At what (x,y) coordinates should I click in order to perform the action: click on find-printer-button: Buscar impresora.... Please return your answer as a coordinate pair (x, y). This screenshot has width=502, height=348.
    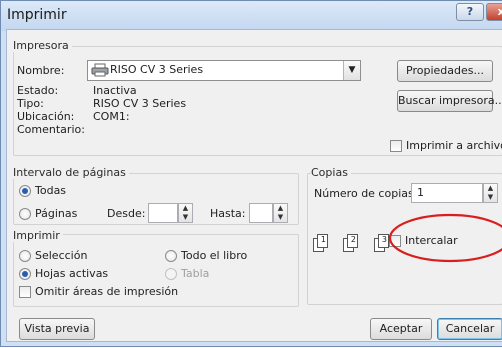
    Looking at the image, I should click on (449, 101).